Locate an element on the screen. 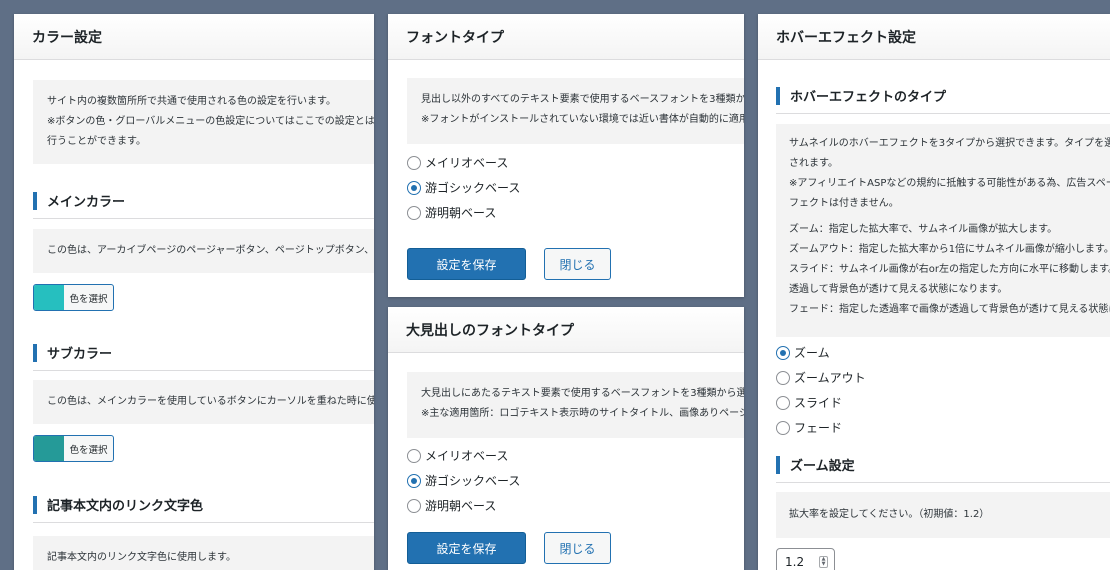 The width and height of the screenshot is (1110, 570). sub-color-heading: サブカラー is located at coordinates (203, 357).